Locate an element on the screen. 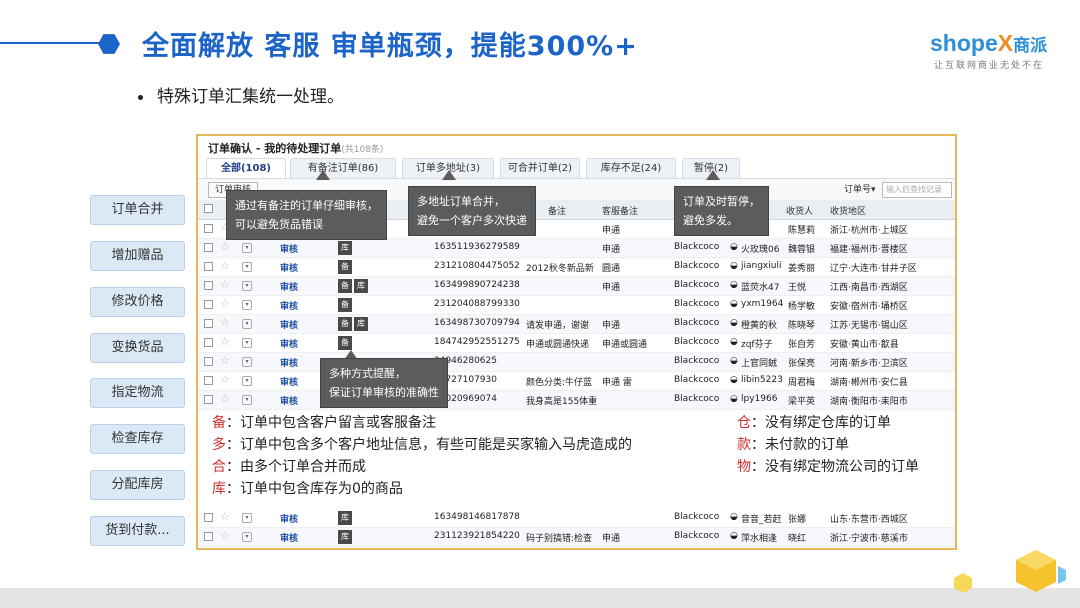  sidebar-button-4: 变换货品 is located at coordinates (137, 348).